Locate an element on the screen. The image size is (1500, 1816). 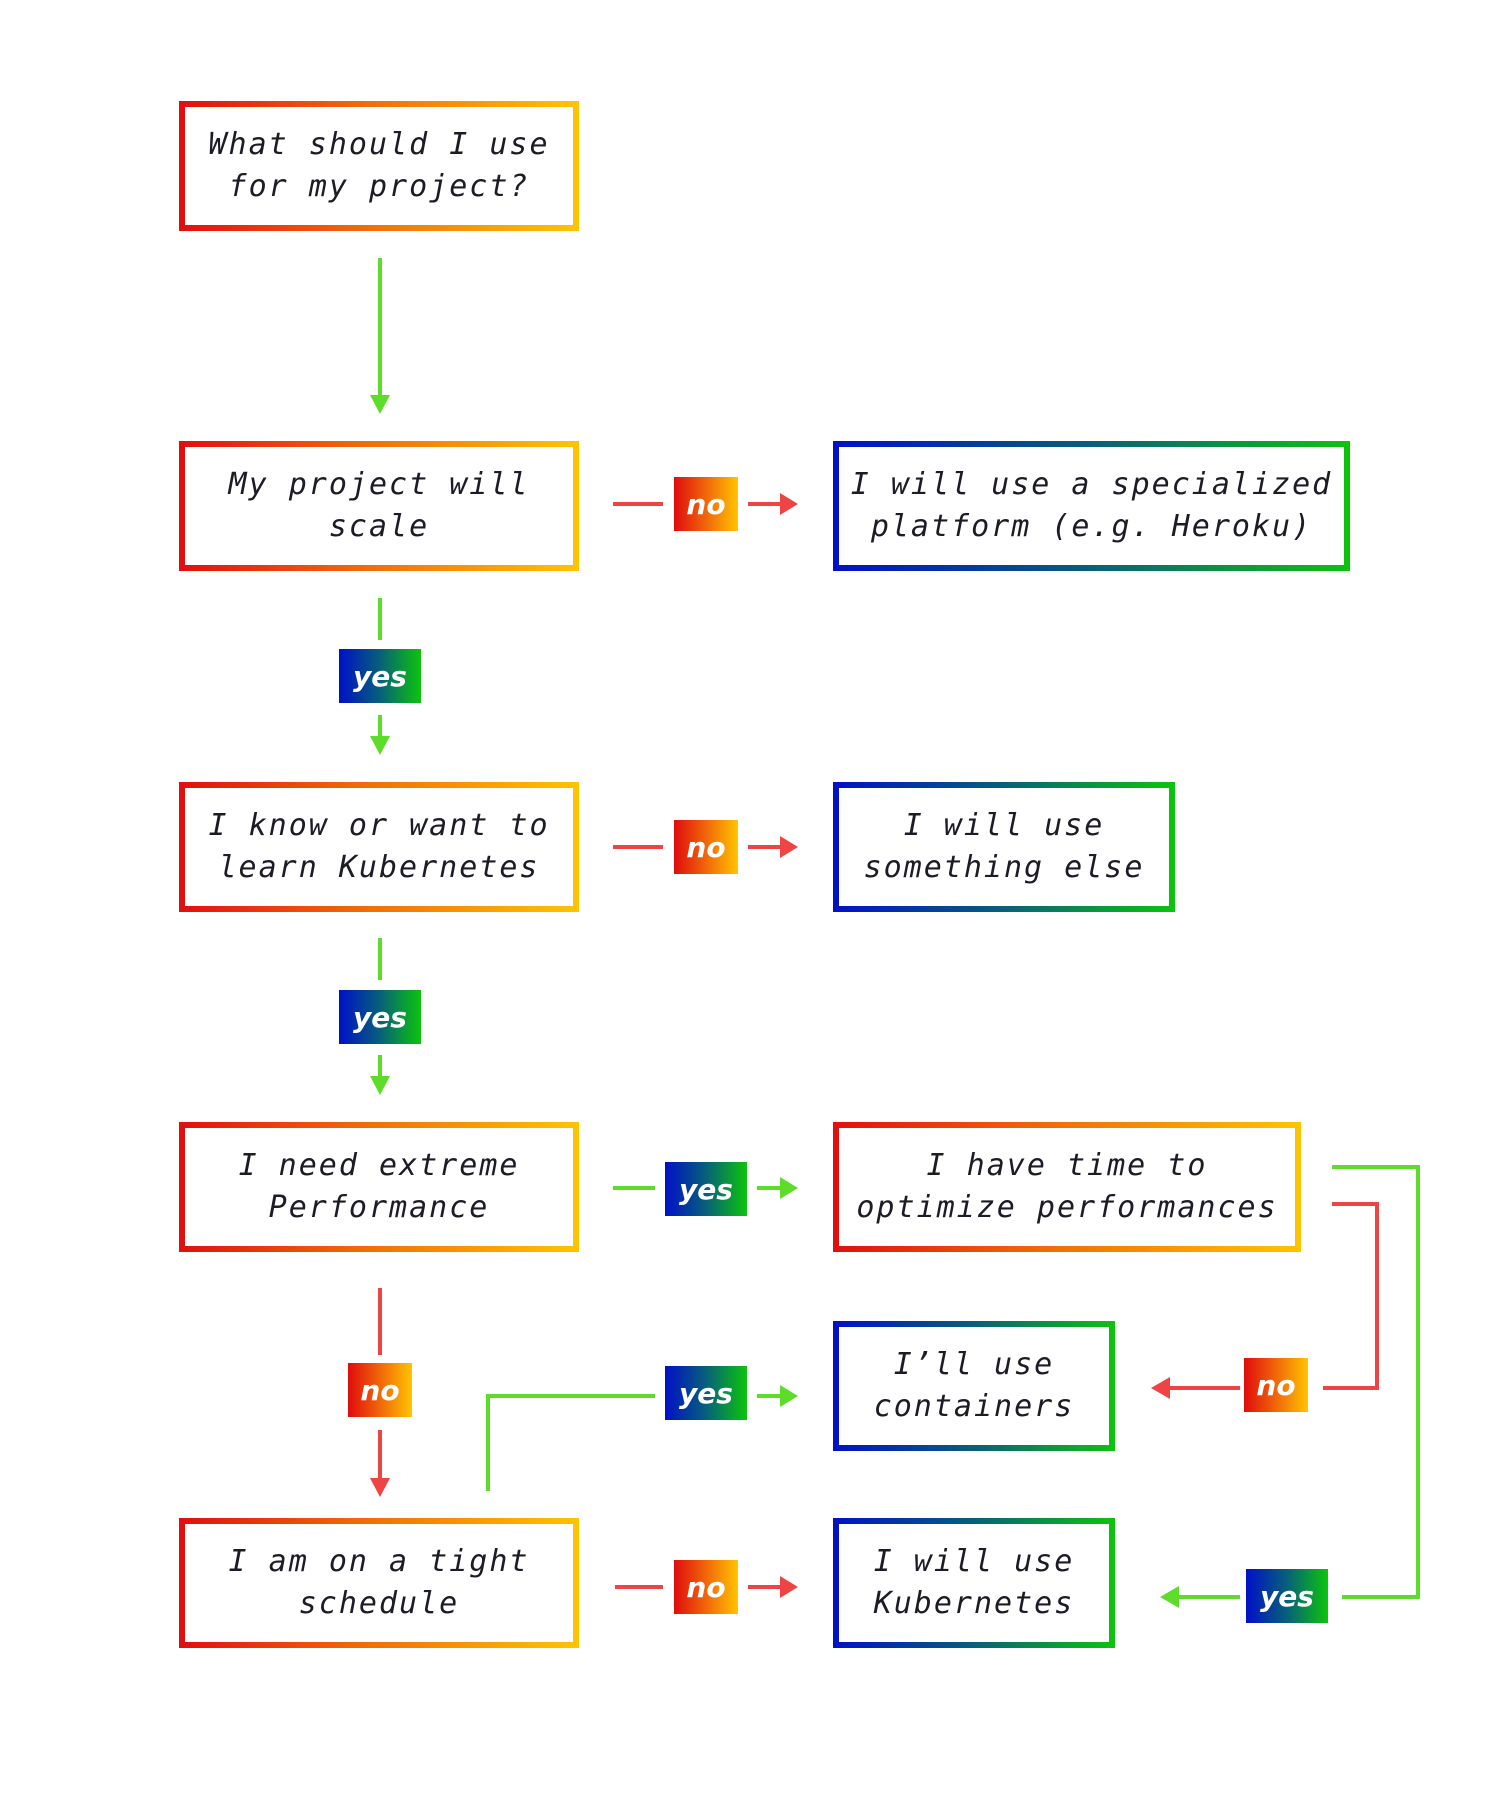
node-something-else: I will use something else is located at coordinates (1004, 847).